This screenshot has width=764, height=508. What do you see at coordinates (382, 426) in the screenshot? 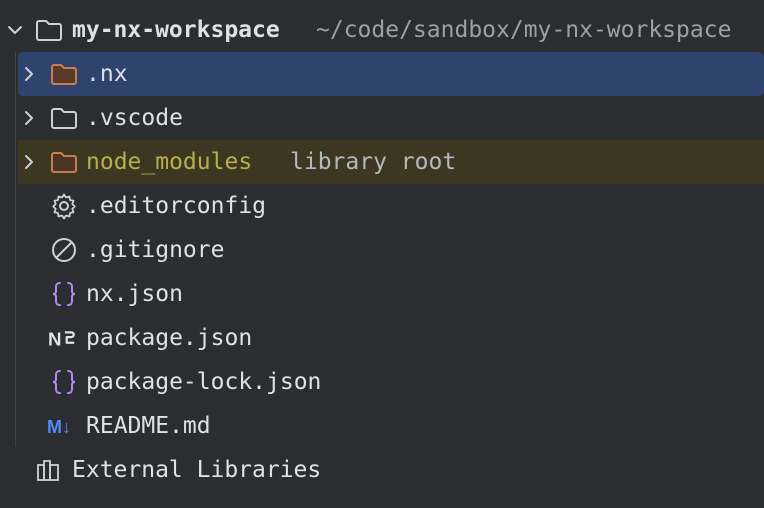
I see `tree-item-readme: M↓ README.md` at bounding box center [382, 426].